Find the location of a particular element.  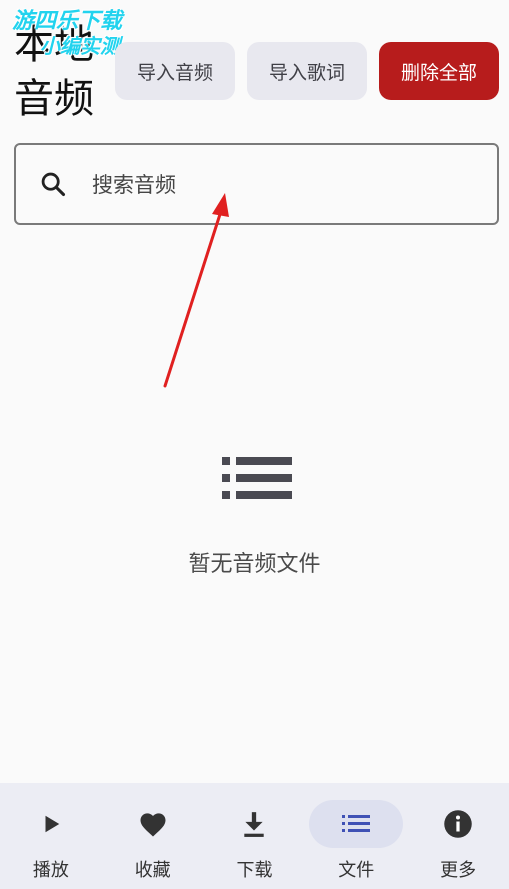

watermark-logo: 游四乐下载 小编实测 is located at coordinates (67, 34).